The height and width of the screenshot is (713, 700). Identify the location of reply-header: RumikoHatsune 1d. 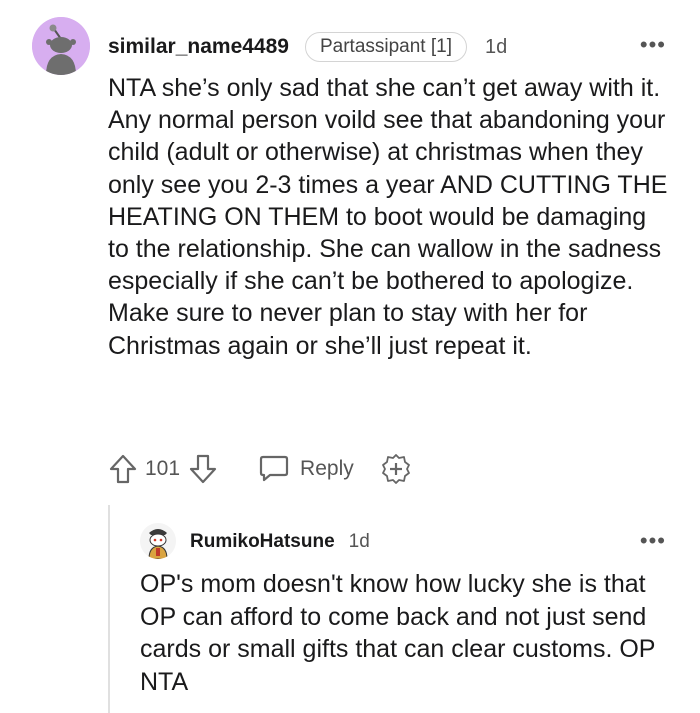
(280, 542).